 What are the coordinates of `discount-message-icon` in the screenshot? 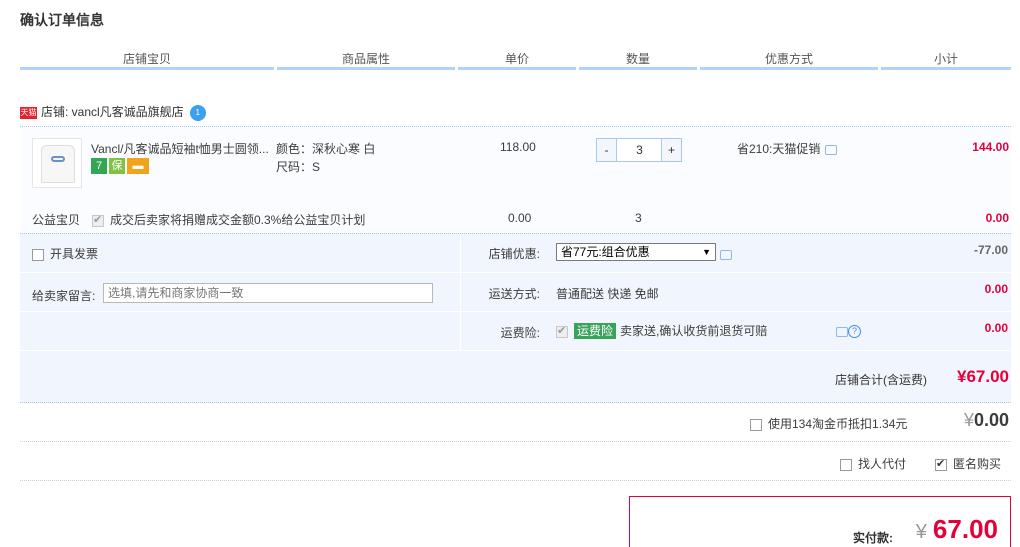 It's located at (726, 254).